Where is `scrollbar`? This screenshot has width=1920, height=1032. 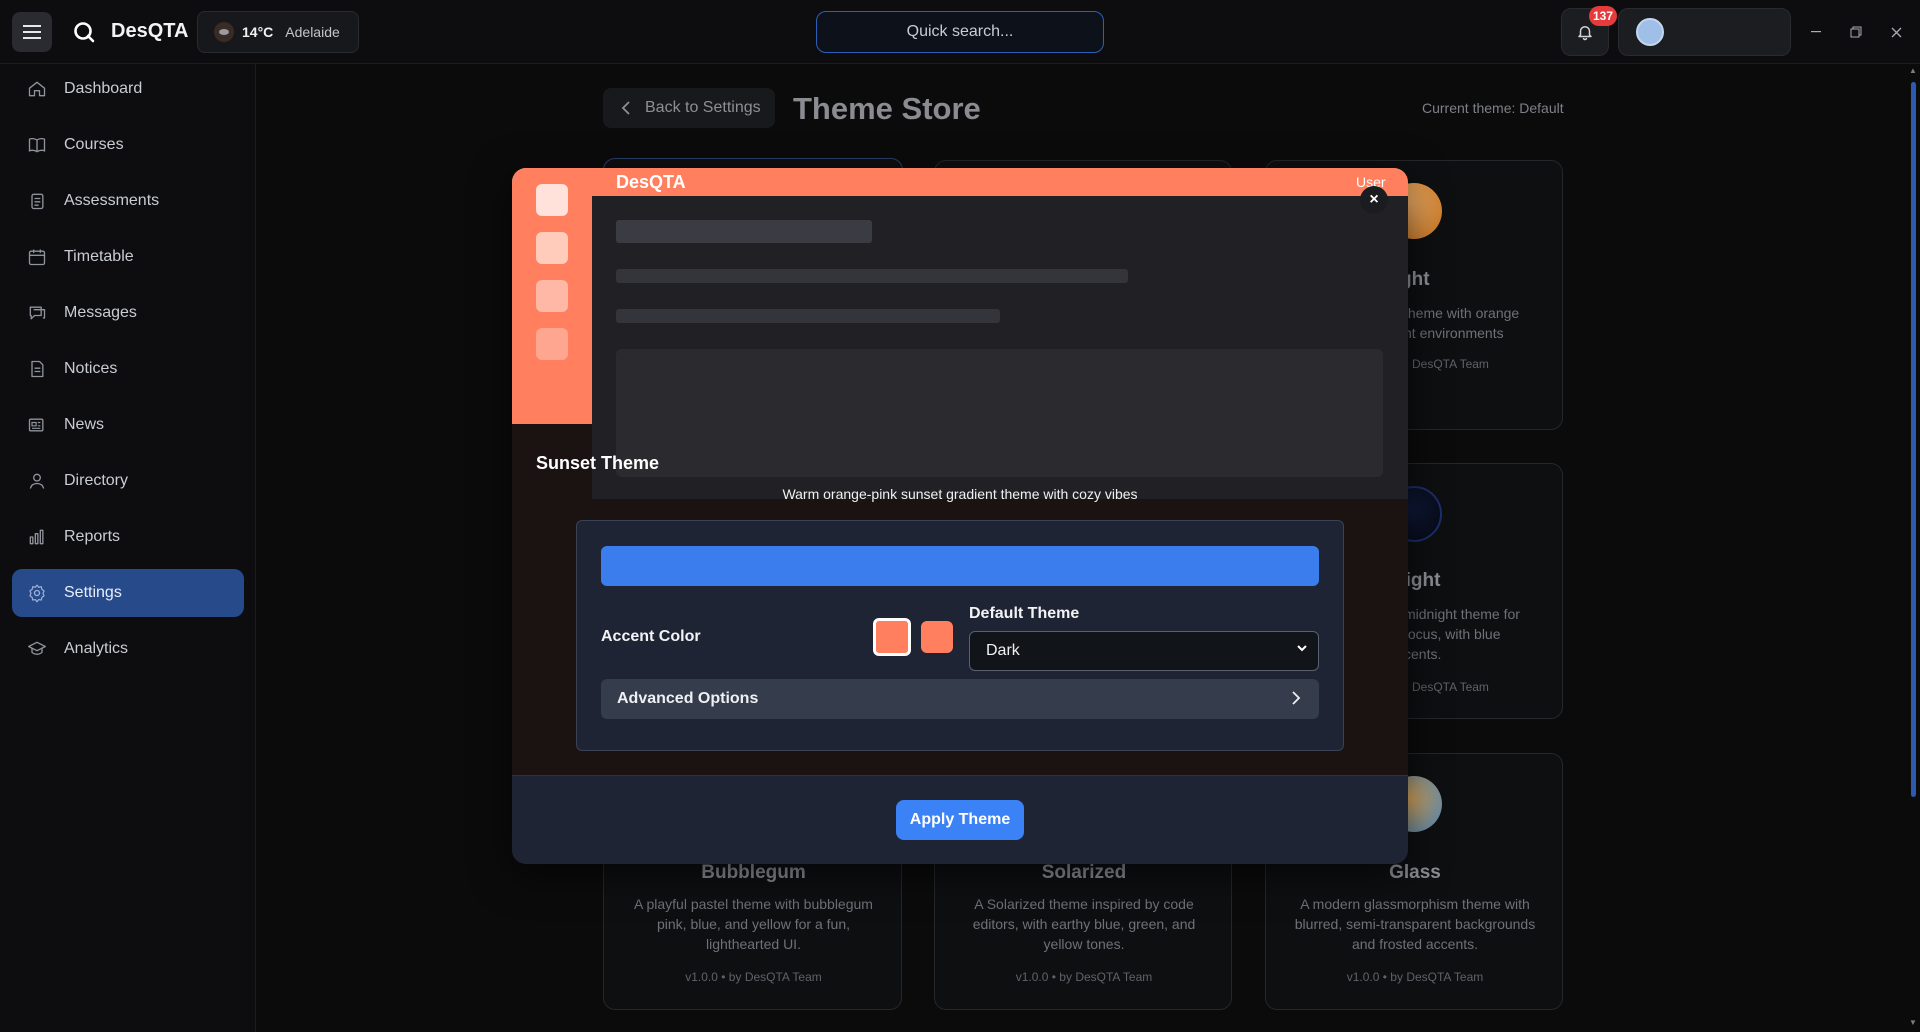 scrollbar is located at coordinates (1913, 439).